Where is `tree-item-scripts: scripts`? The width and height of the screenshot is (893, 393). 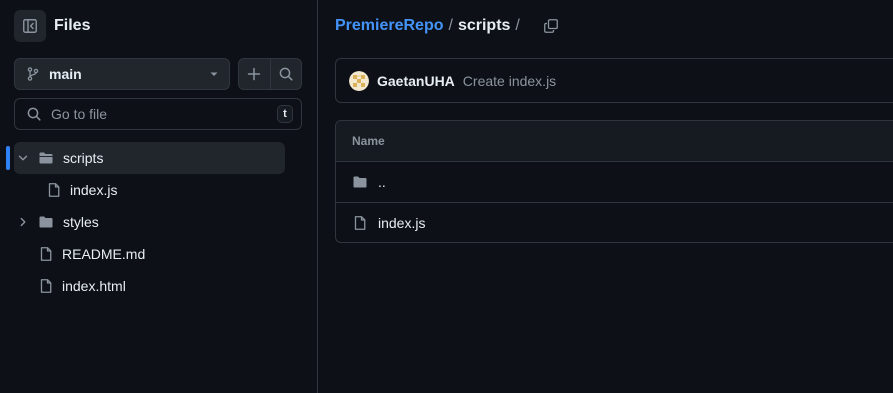 tree-item-scripts: scripts is located at coordinates (149, 158).